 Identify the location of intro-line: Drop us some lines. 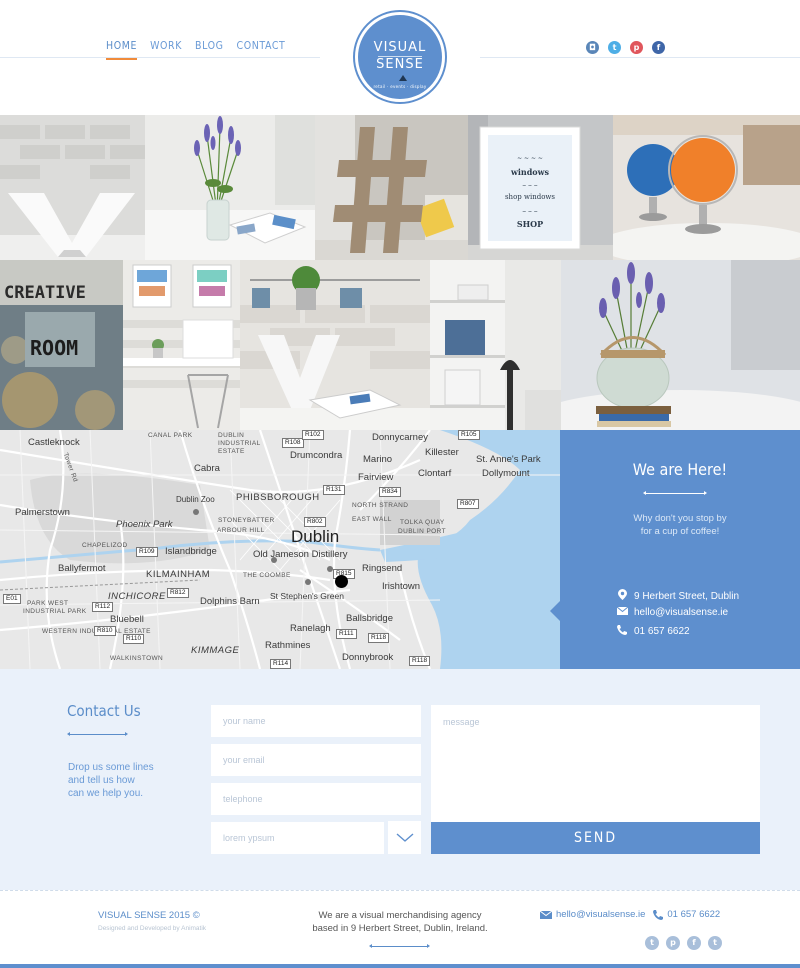
(111, 767).